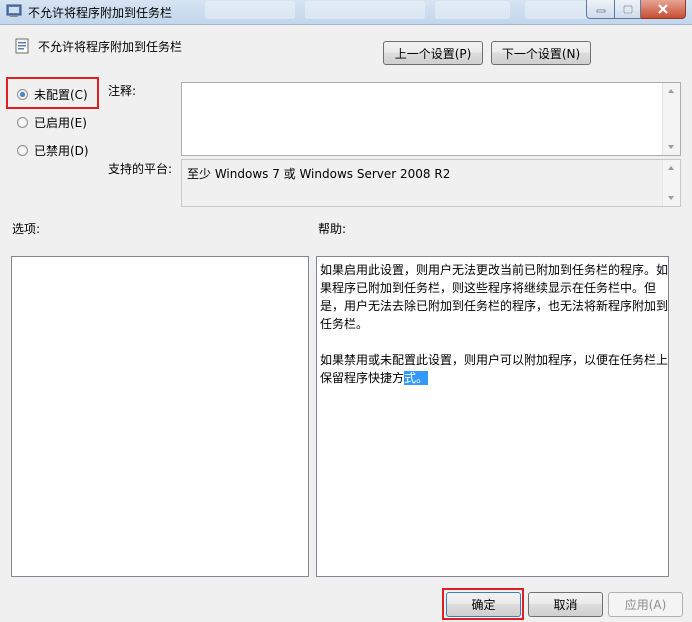  What do you see at coordinates (332, 229) in the screenshot?
I see `help-section-label: 帮助:` at bounding box center [332, 229].